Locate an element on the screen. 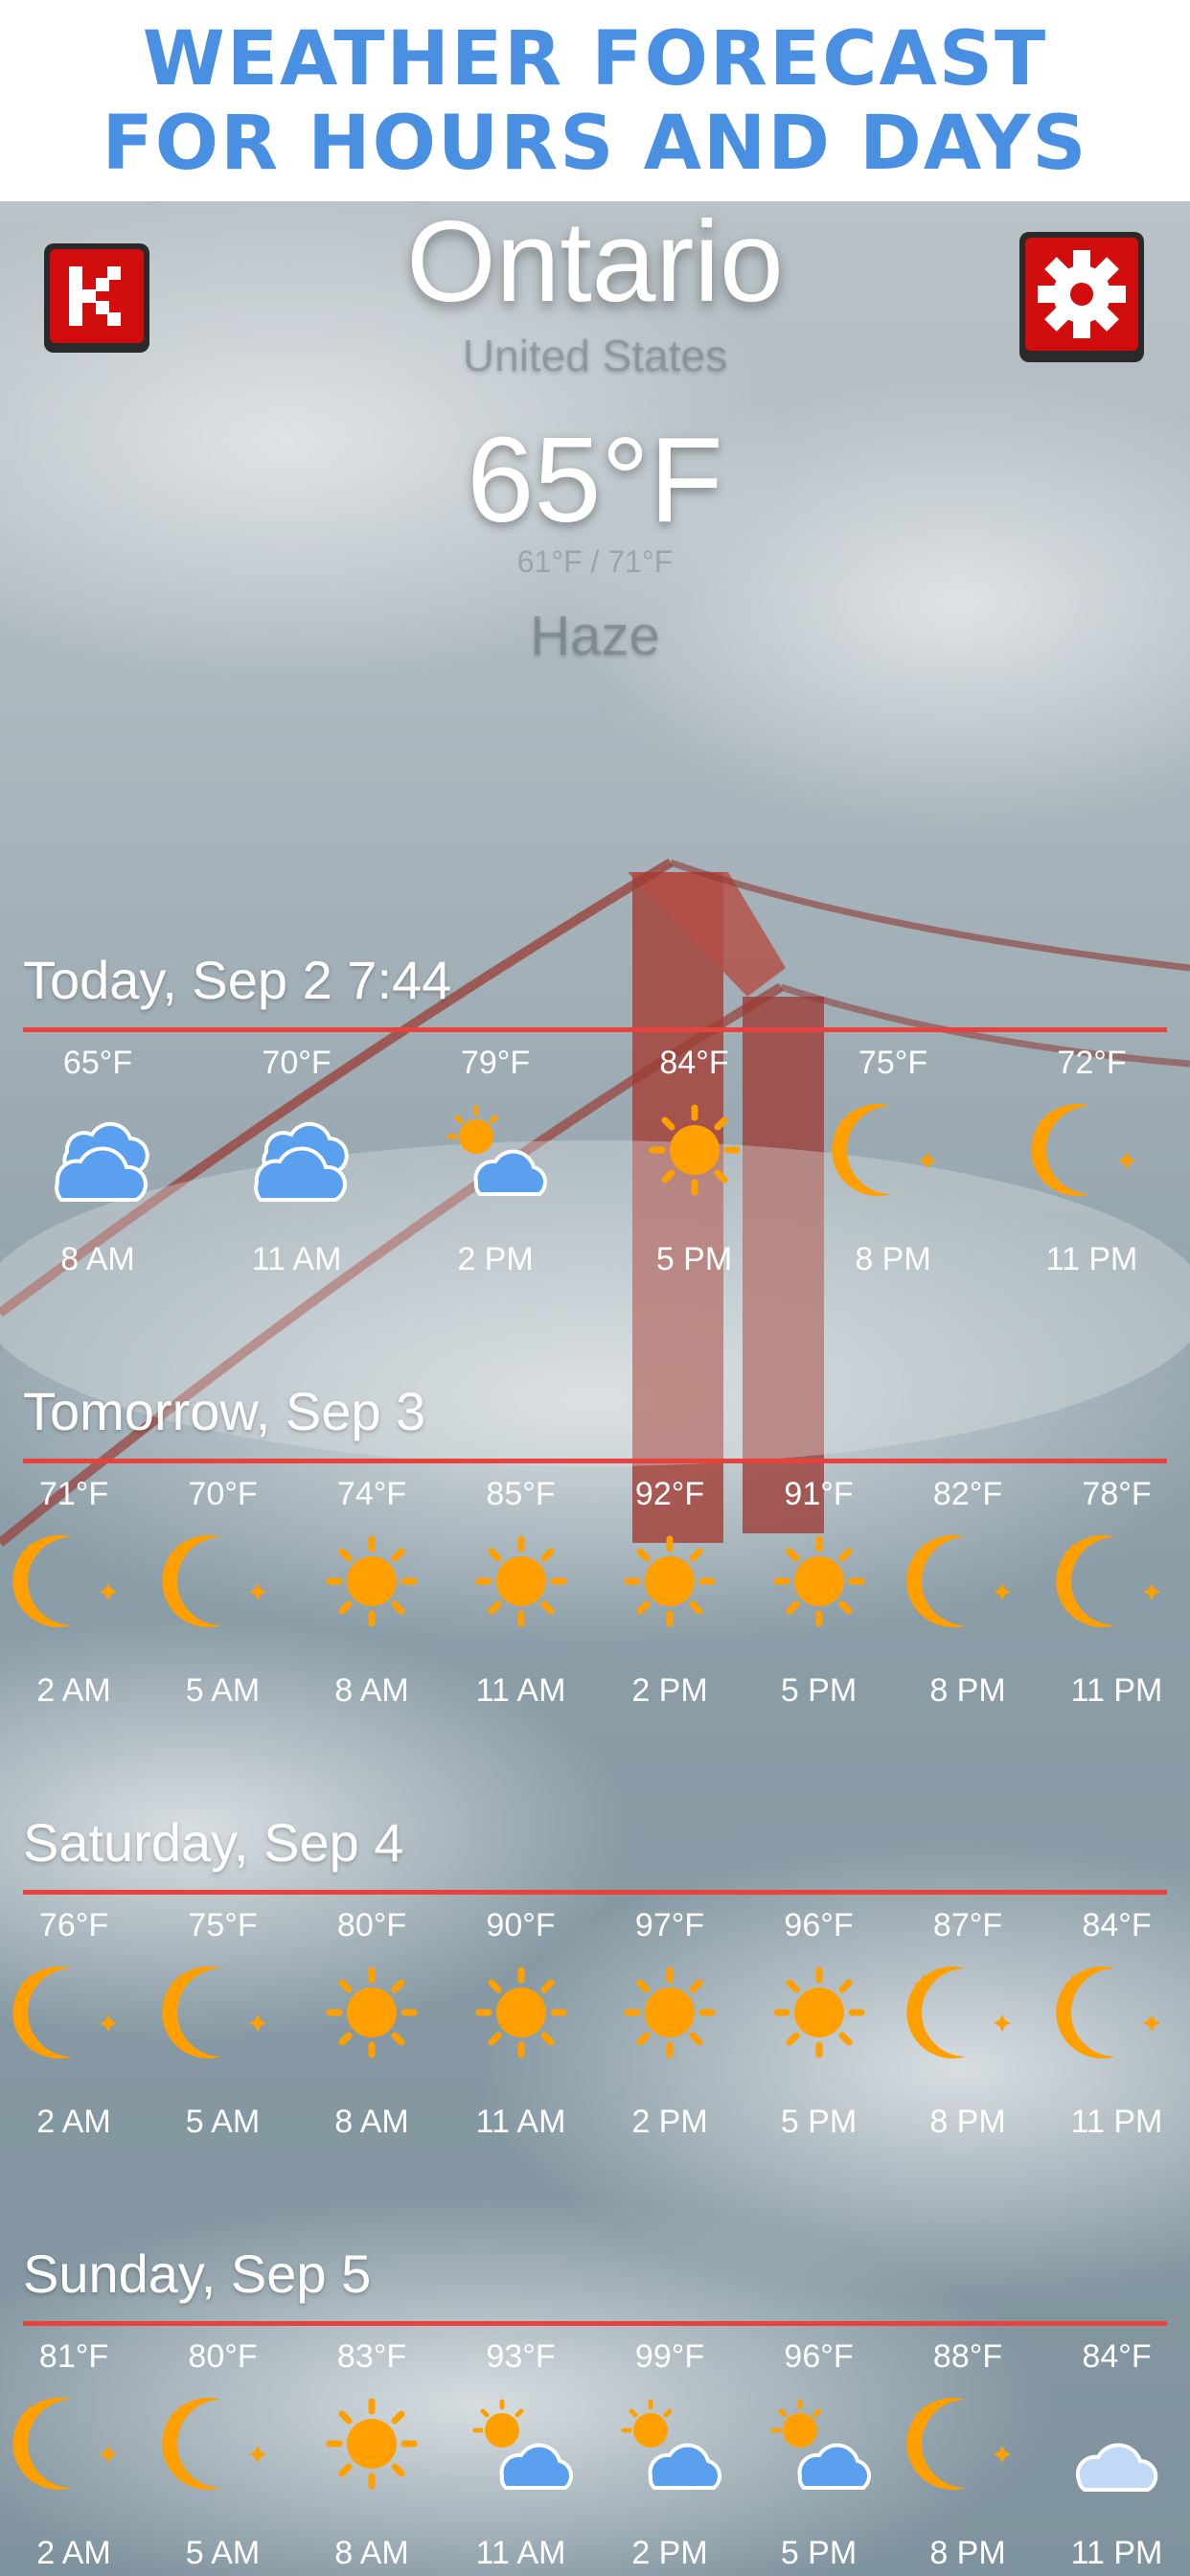  hour-temperature: 93°F is located at coordinates (521, 2356).